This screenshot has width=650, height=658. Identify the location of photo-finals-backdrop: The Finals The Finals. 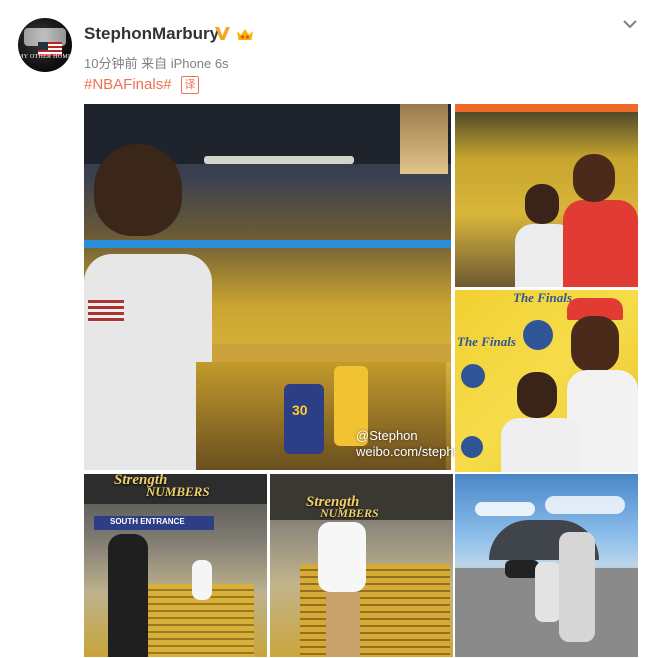
(546, 381).